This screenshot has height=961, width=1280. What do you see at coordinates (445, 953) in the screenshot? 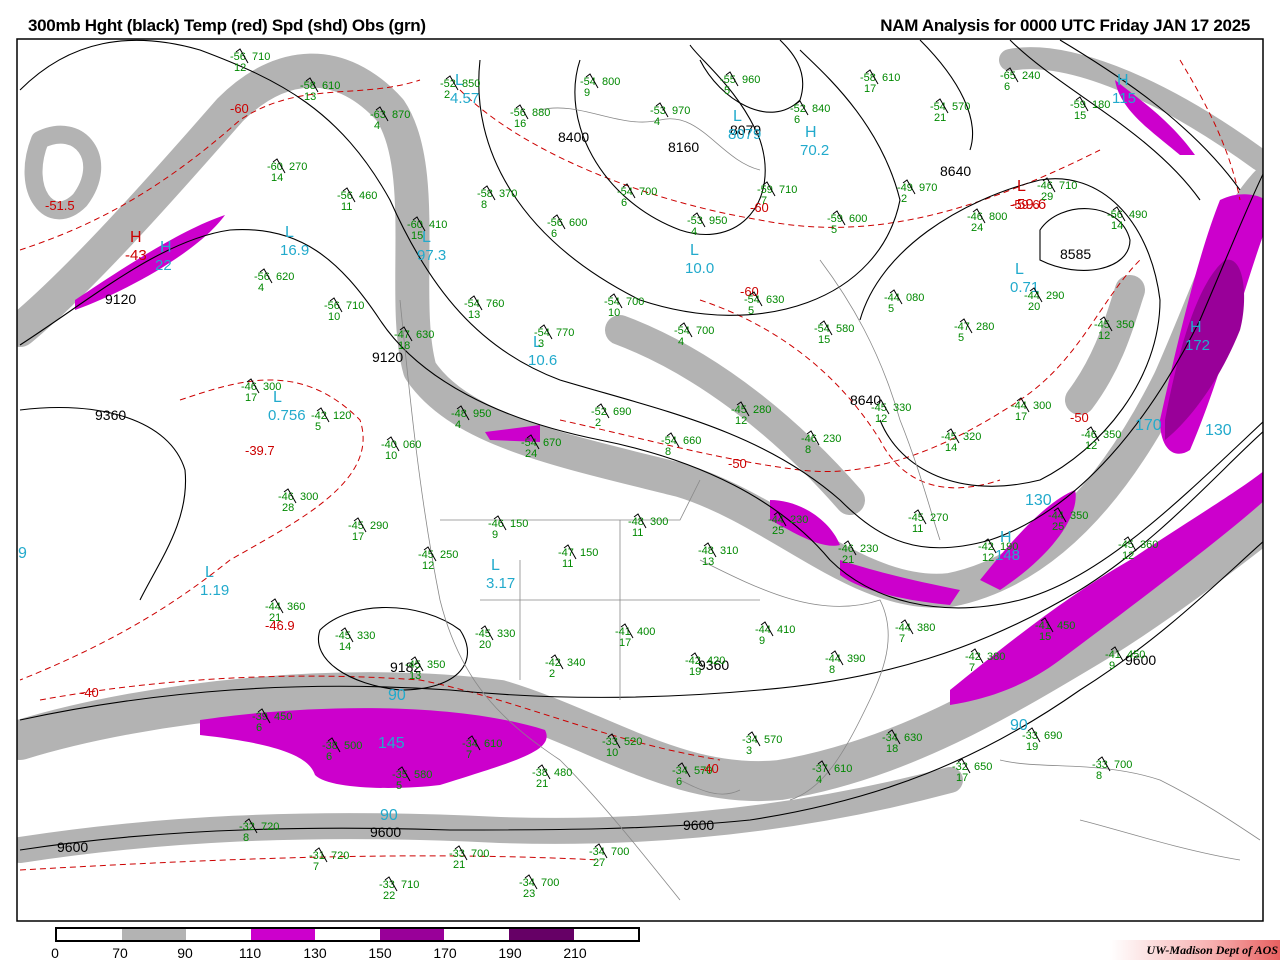
I see `legend-label: 170` at bounding box center [445, 953].